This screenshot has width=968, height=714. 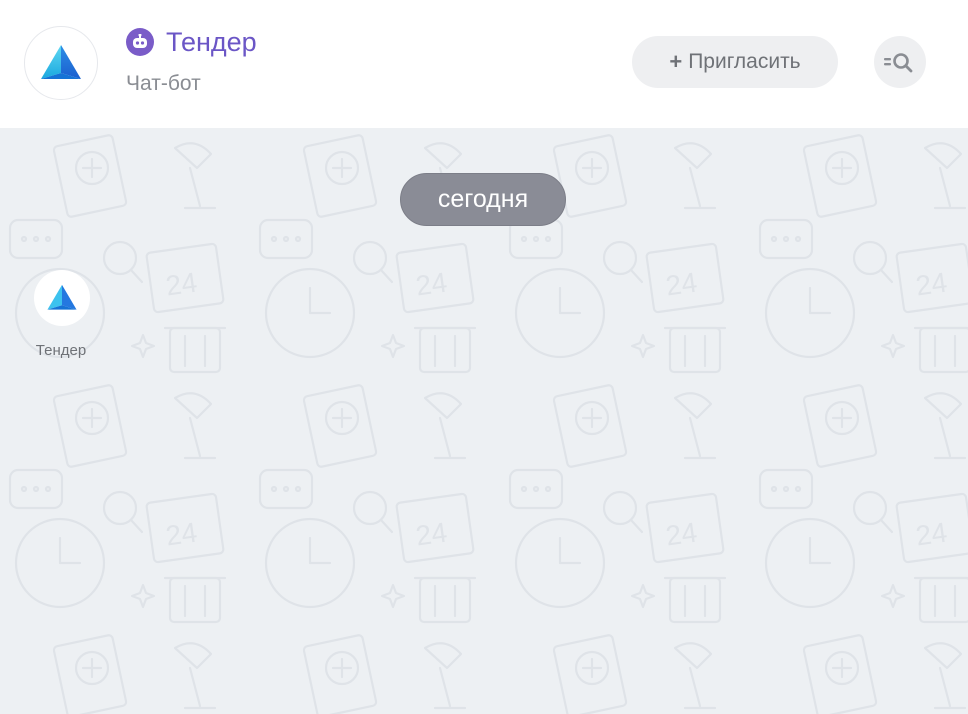 What do you see at coordinates (163, 83) in the screenshot?
I see `chat-subtitle: Чат-бот` at bounding box center [163, 83].